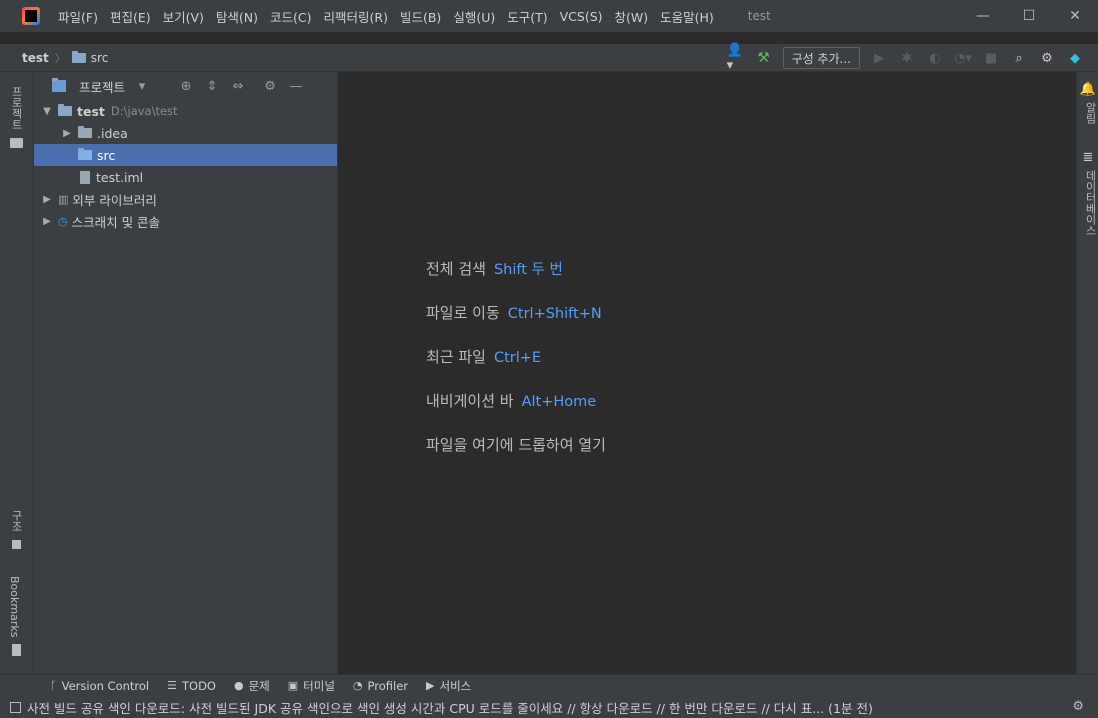 The image size is (1098, 718). What do you see at coordinates (100, 58) in the screenshot?
I see `breadcrumb-src: src` at bounding box center [100, 58].